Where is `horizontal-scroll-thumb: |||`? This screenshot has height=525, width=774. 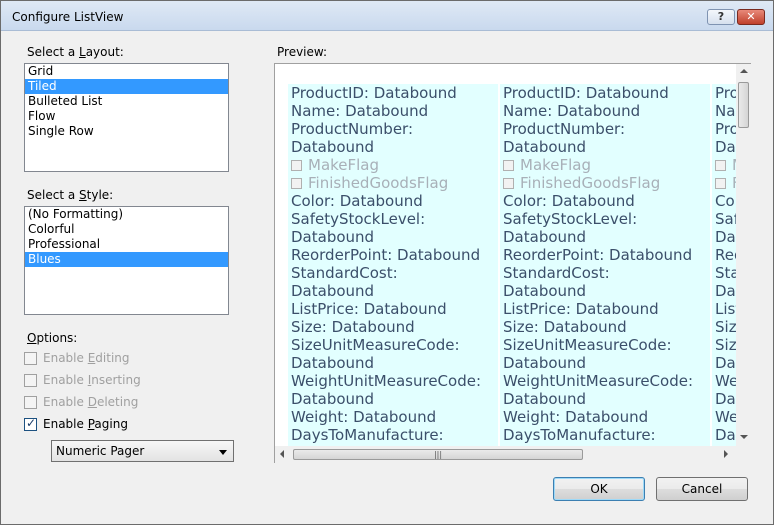
horizontal-scroll-thumb: ||| is located at coordinates (438, 454).